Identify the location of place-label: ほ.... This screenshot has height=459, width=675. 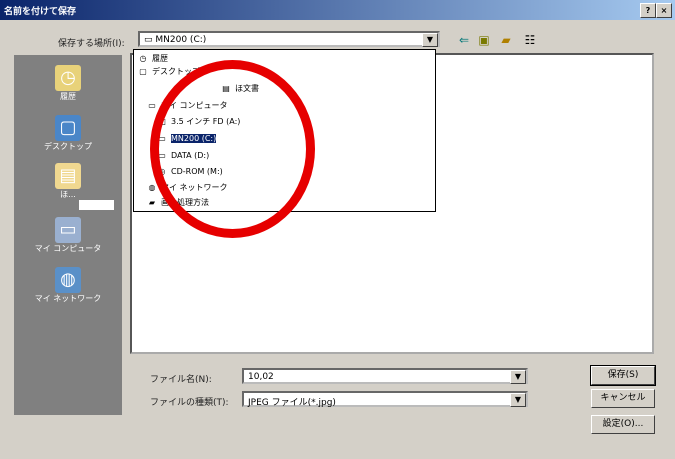
(68, 194).